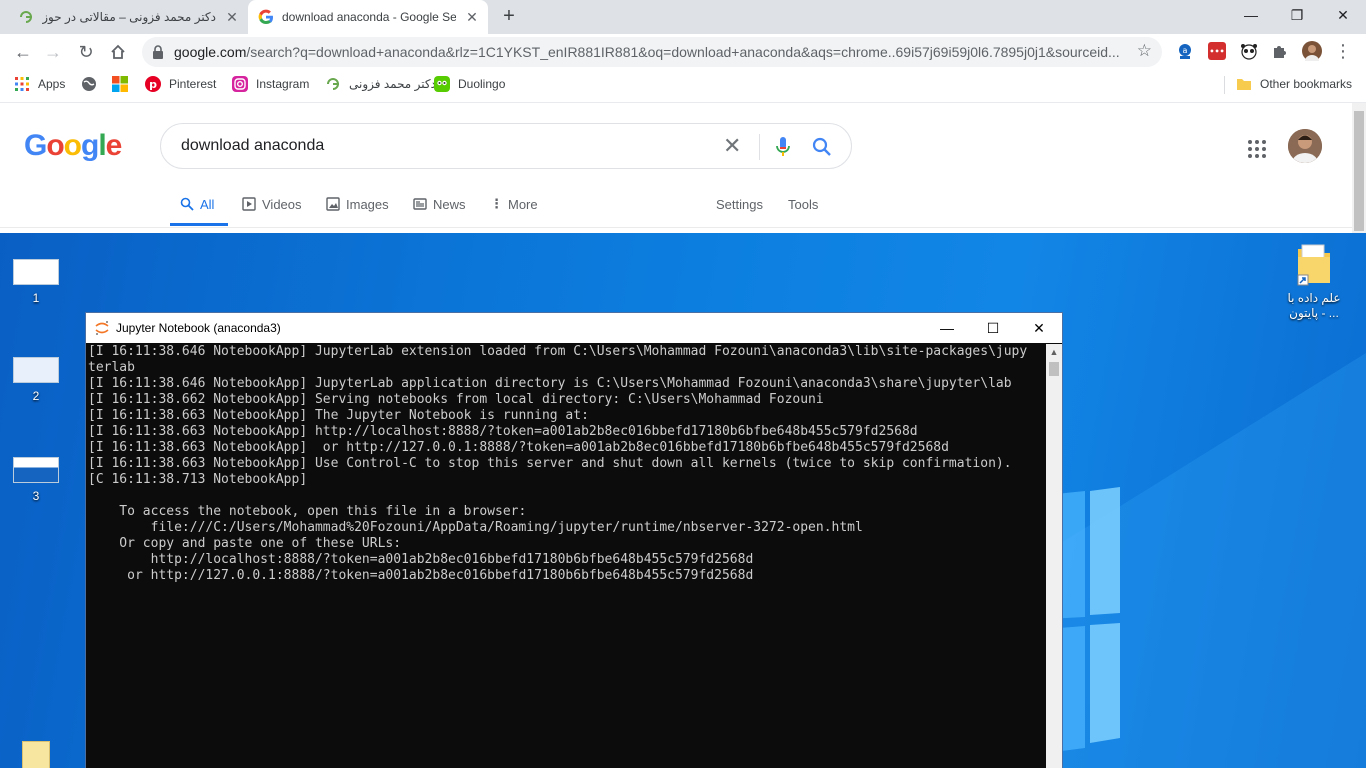 The width and height of the screenshot is (1366, 768). What do you see at coordinates (1313, 265) in the screenshot?
I see `folder-shortcut-icon` at bounding box center [1313, 265].